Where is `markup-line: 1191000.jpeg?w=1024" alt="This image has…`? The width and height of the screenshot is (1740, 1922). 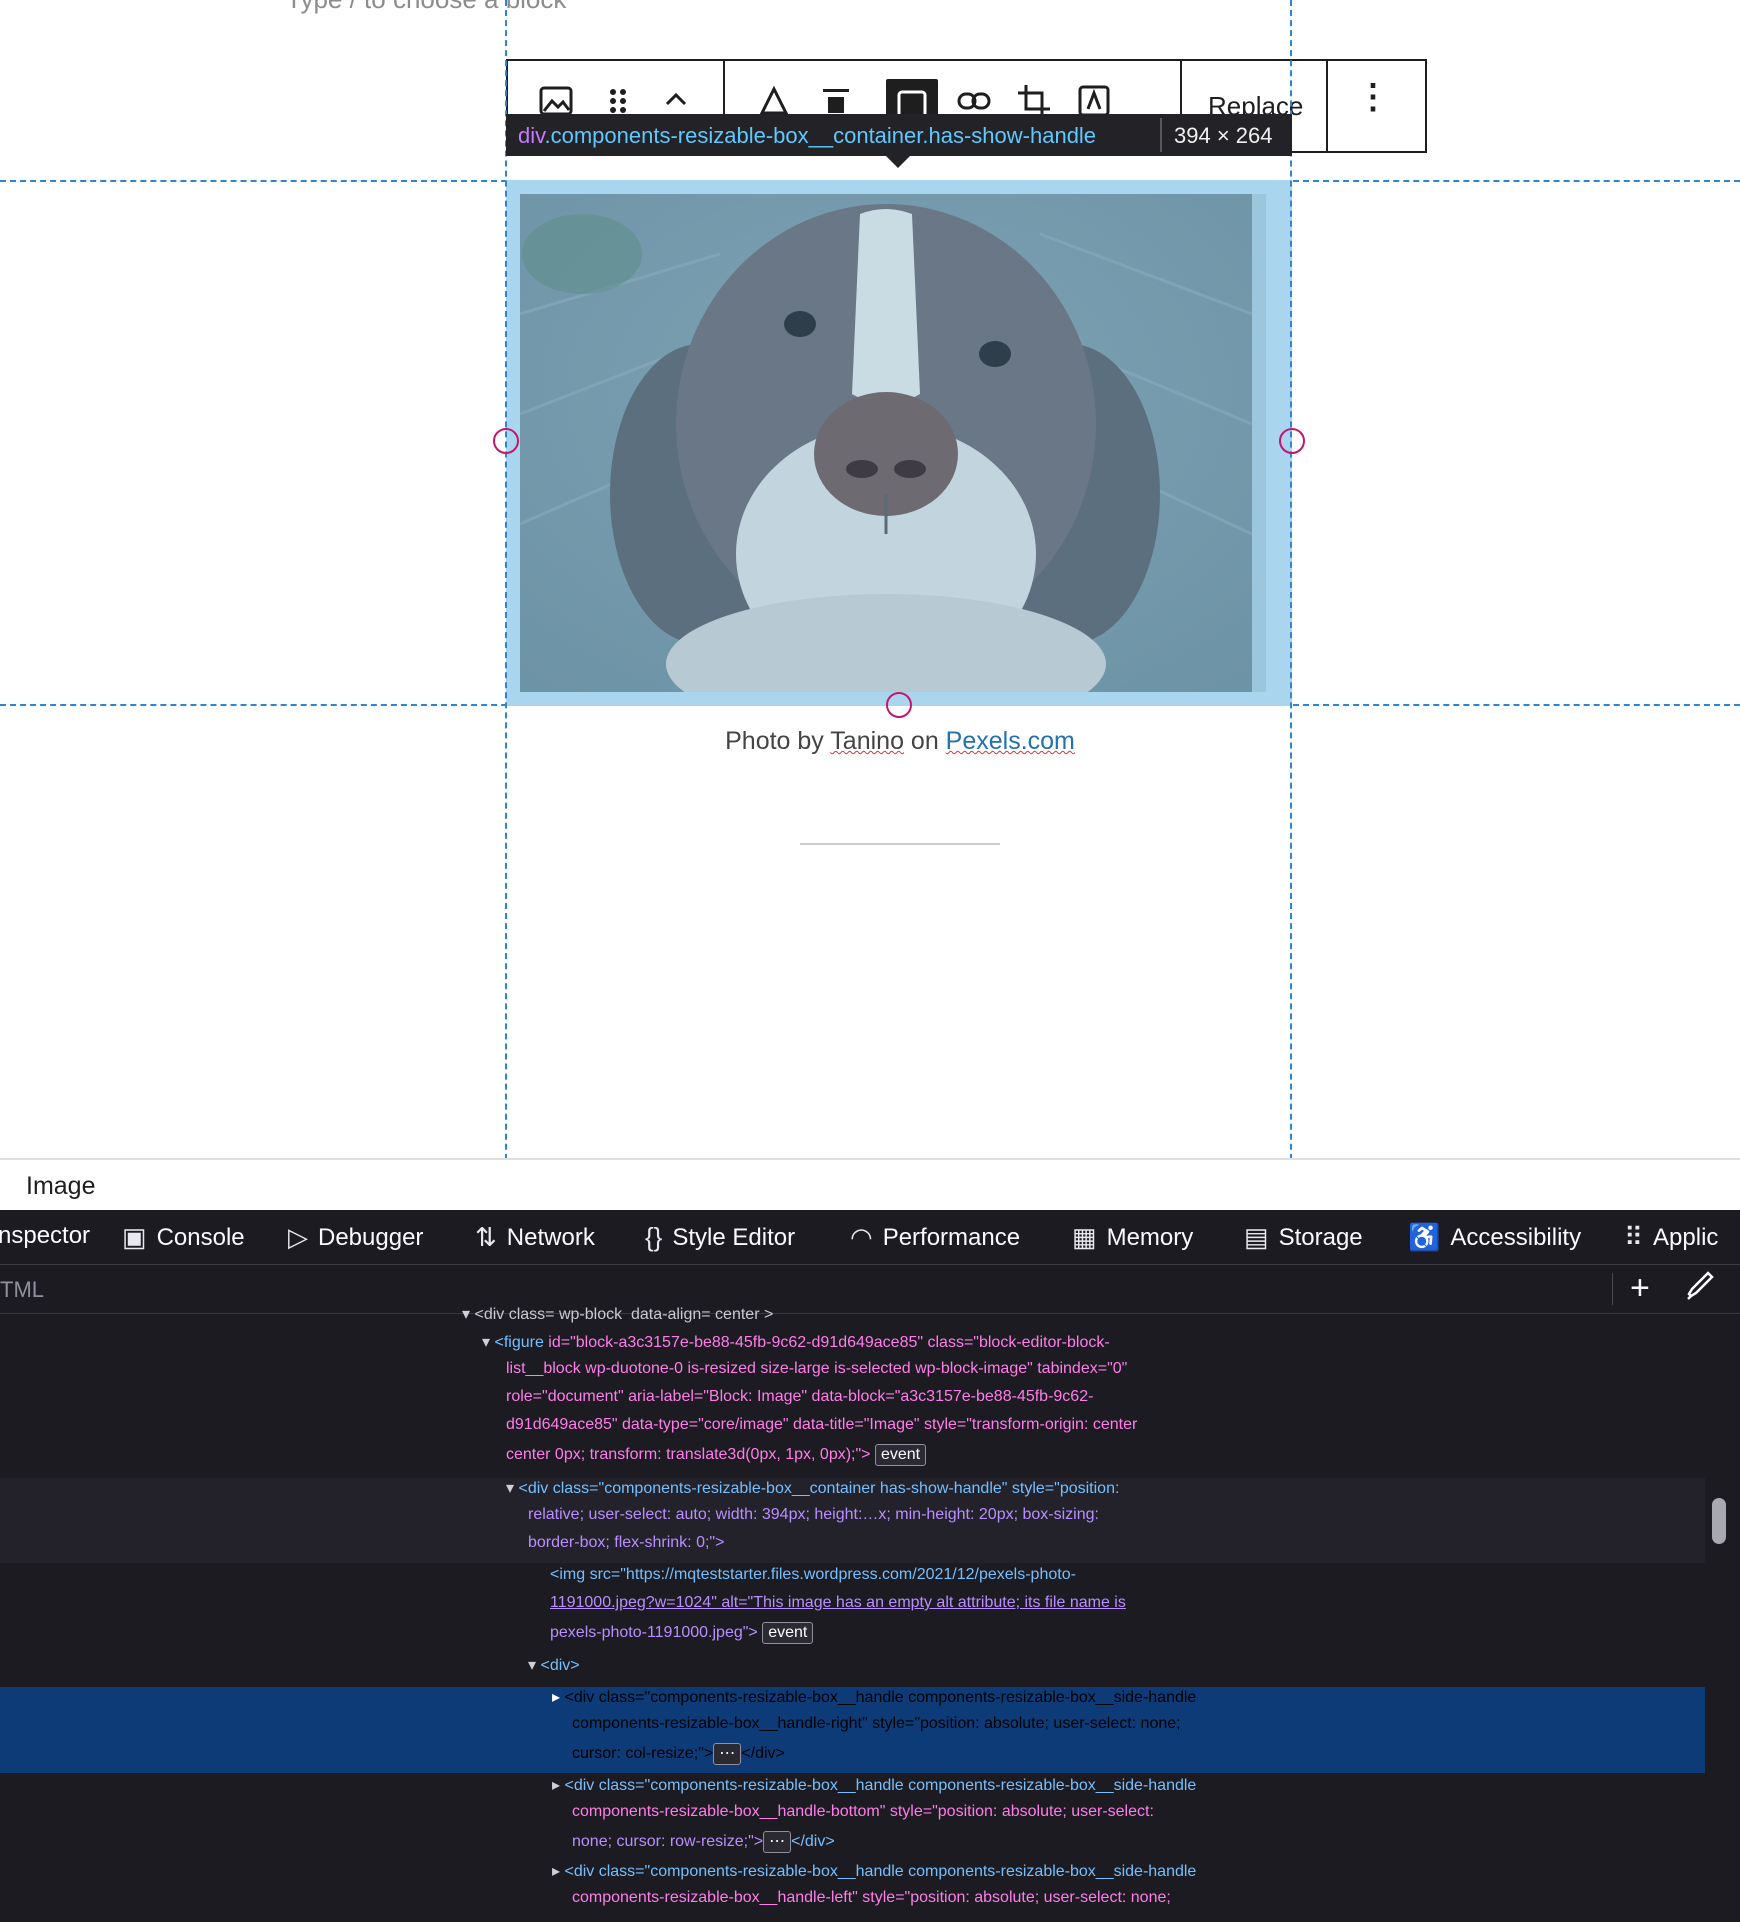 markup-line: 1191000.jpeg?w=1024" alt="This image has… is located at coordinates (838, 1602).